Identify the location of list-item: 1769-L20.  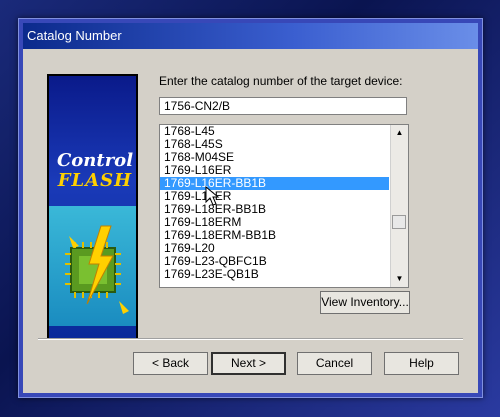
(274, 248).